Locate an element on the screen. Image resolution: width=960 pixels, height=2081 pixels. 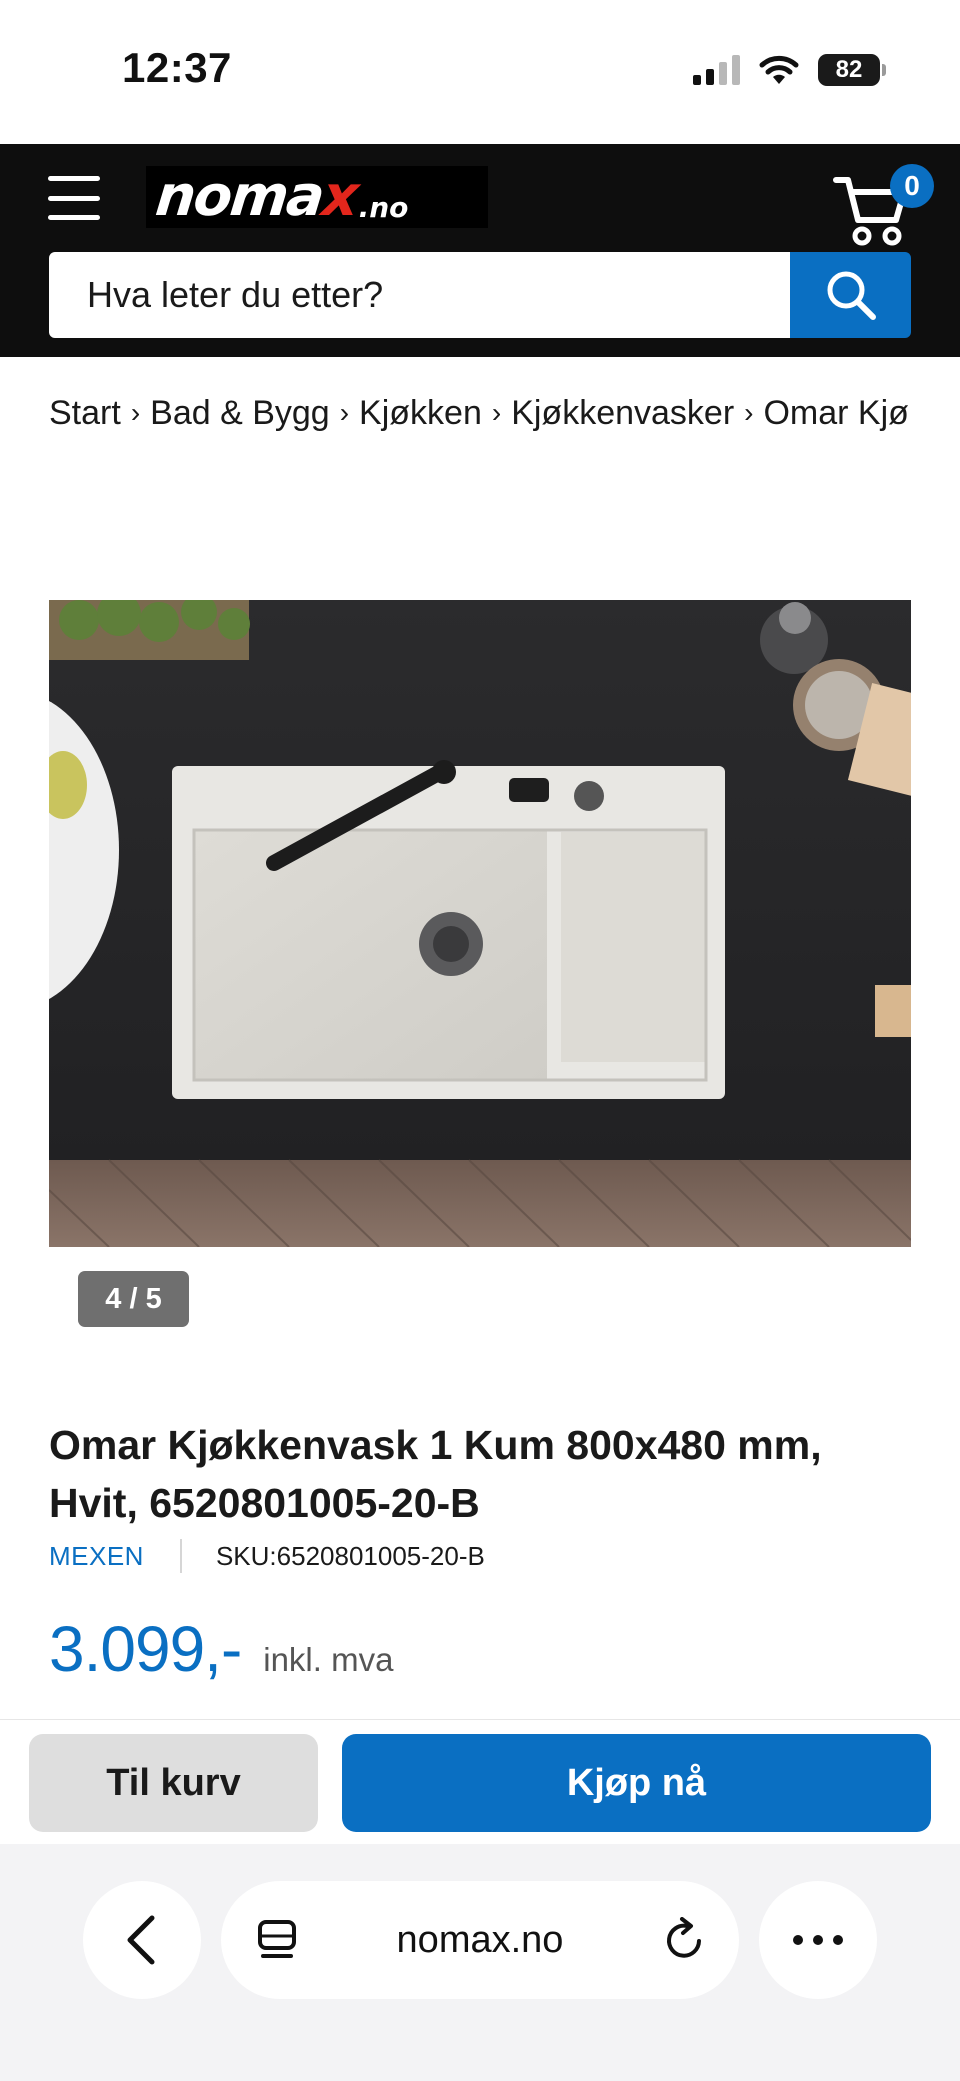
menu-icon is located at coordinates (74, 198).